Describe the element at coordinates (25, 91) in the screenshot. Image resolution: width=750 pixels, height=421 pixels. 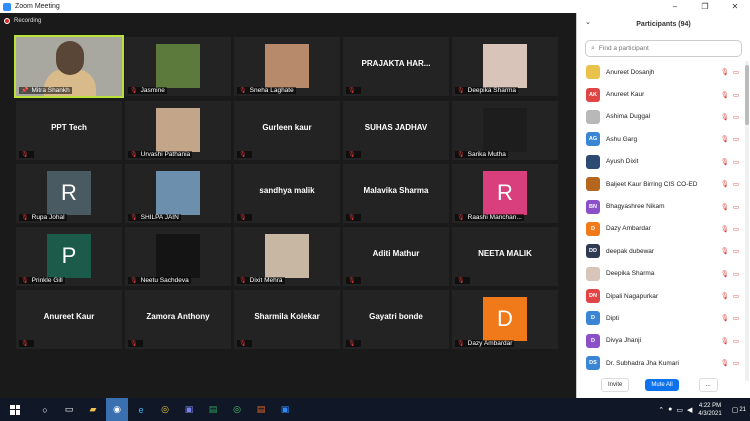
I see `pin-icon: 📌` at that location.